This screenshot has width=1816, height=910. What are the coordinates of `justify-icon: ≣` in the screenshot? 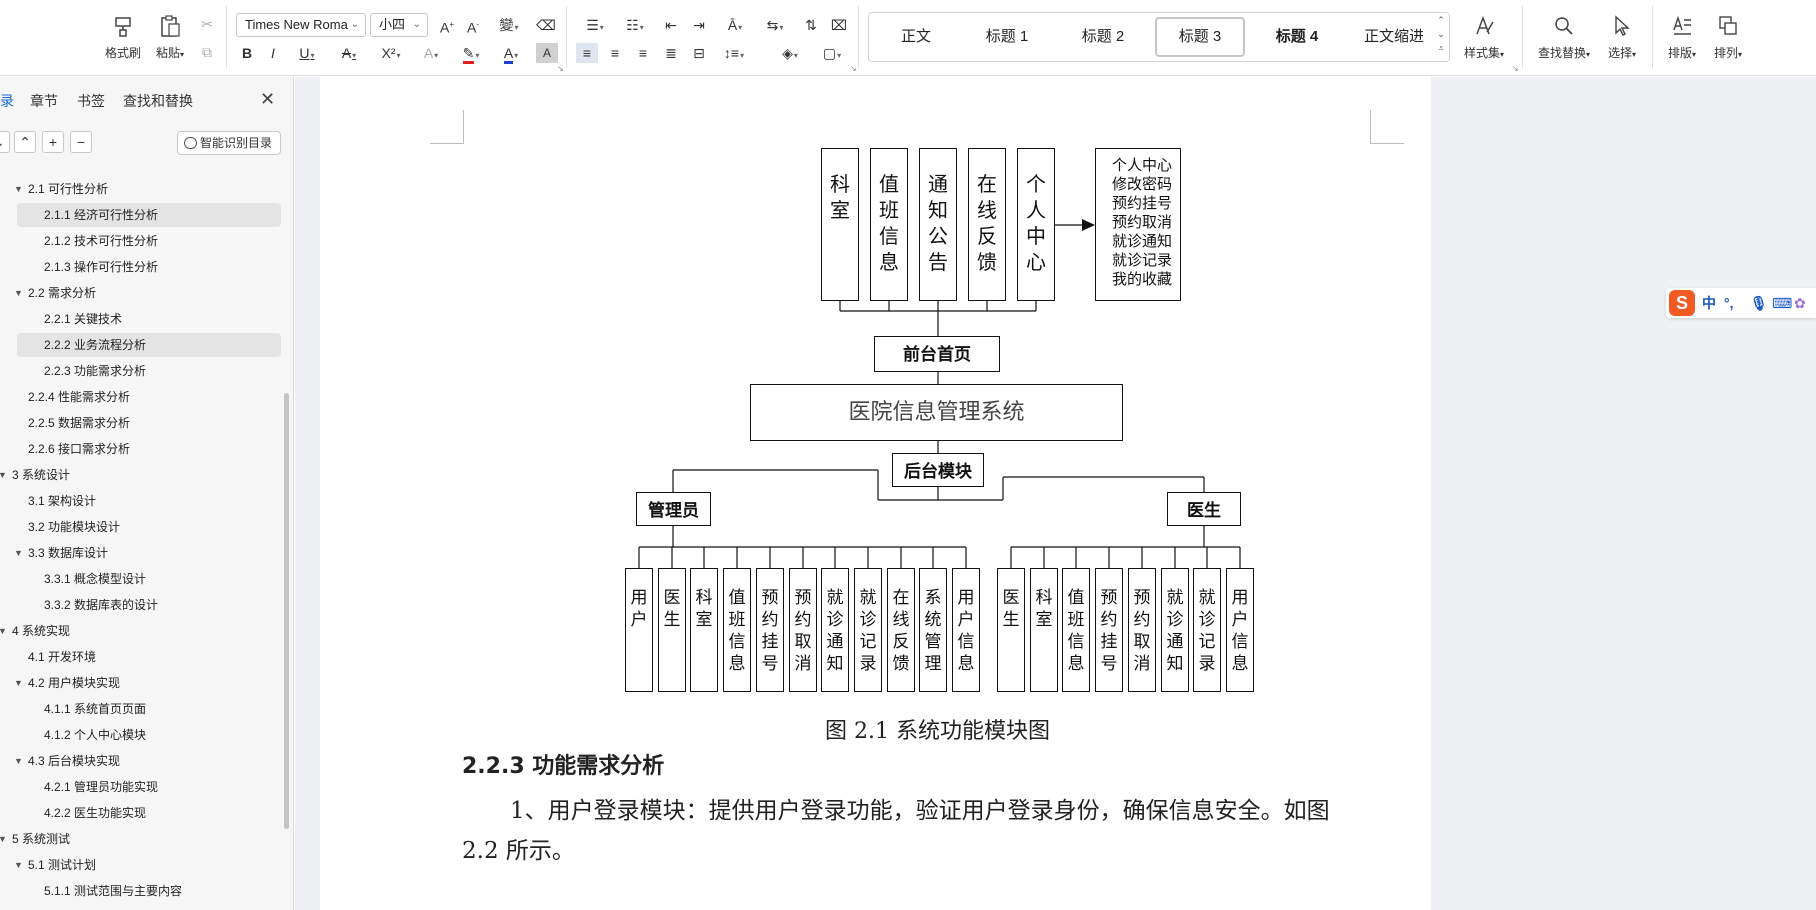 It's located at (671, 53).